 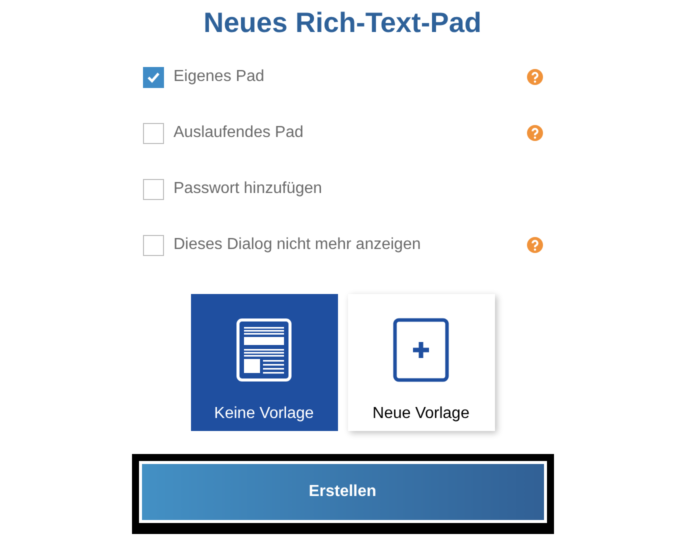 I want to click on template-tile: Keine Vorlage, so click(x=264, y=362).